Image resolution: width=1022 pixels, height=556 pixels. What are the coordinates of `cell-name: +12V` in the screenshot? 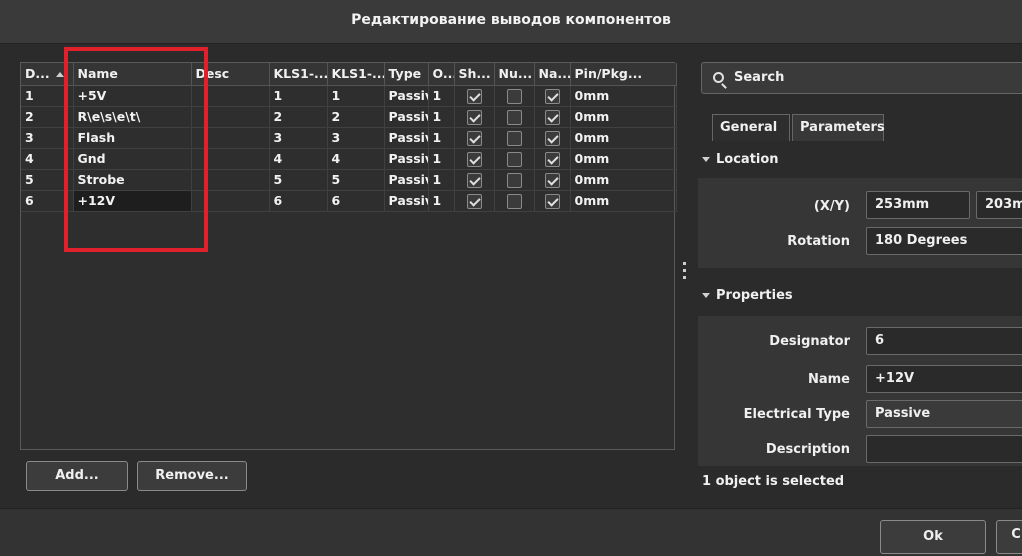 It's located at (132, 201).